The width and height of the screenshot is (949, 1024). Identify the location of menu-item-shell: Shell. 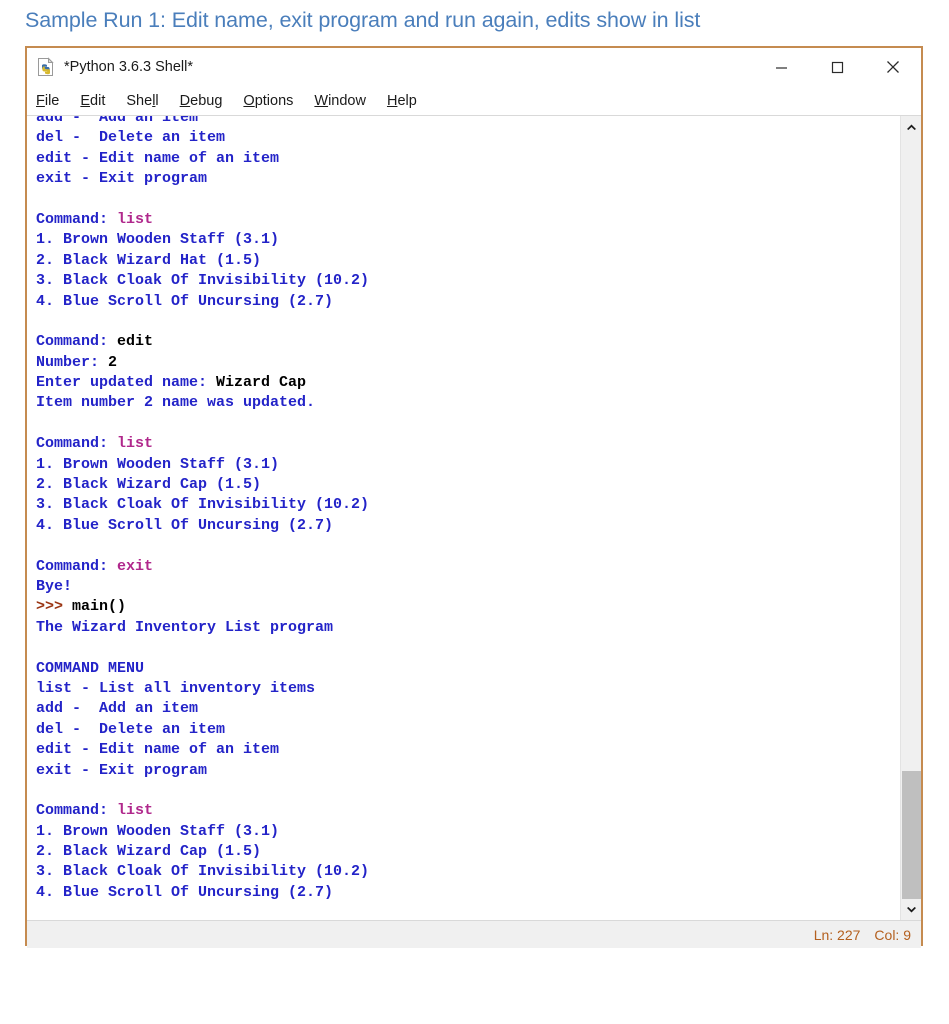
(142, 101).